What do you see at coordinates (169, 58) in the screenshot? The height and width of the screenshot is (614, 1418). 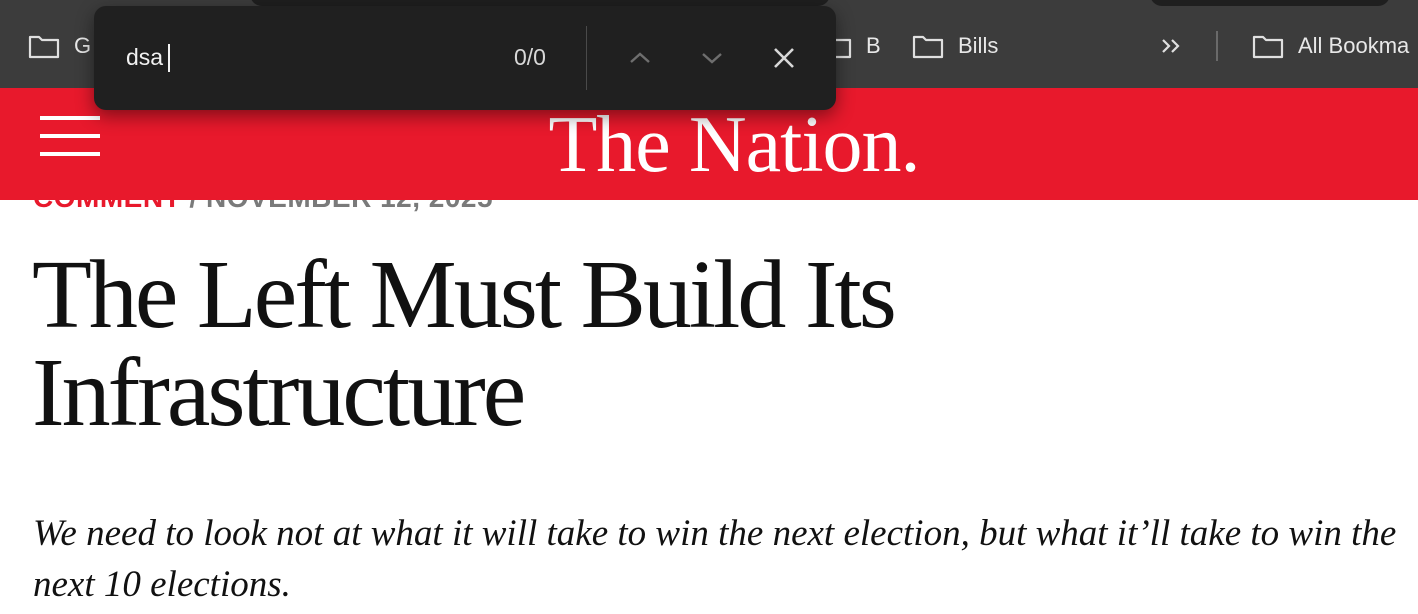 I see `text-caret` at bounding box center [169, 58].